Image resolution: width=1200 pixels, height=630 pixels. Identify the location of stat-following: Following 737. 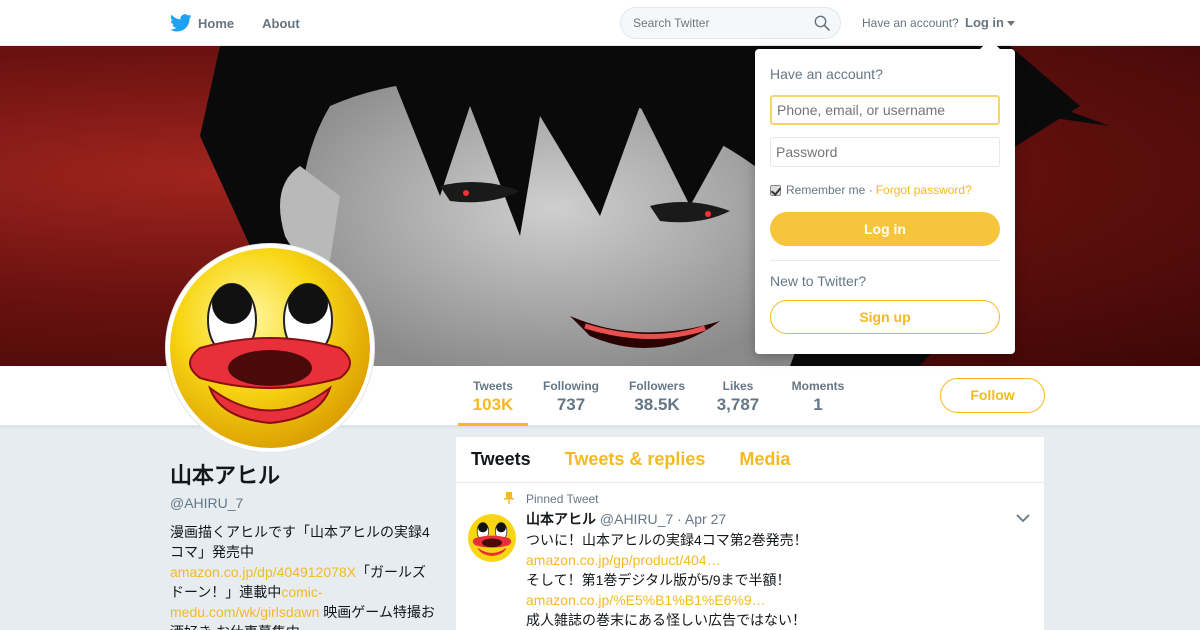
(571, 396).